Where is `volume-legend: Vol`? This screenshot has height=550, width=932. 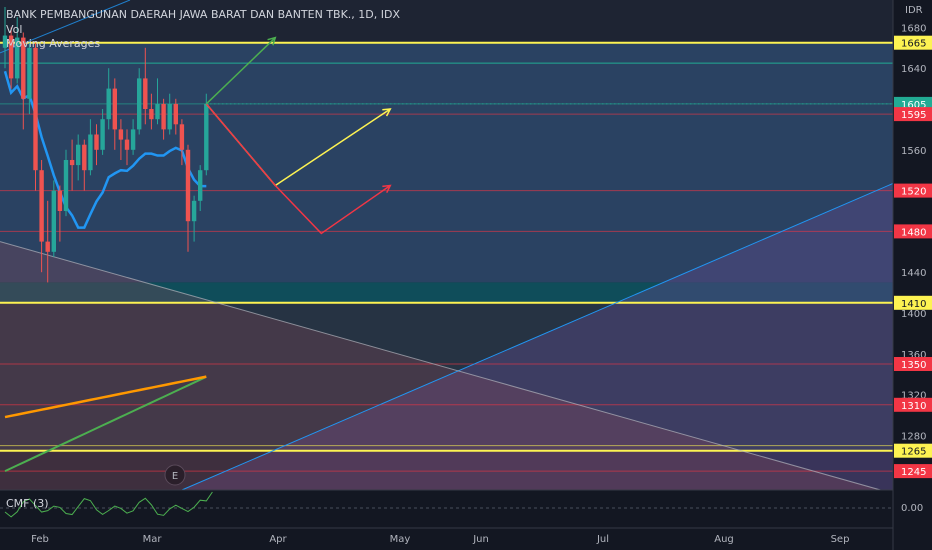
volume-legend: Vol is located at coordinates (14, 29).